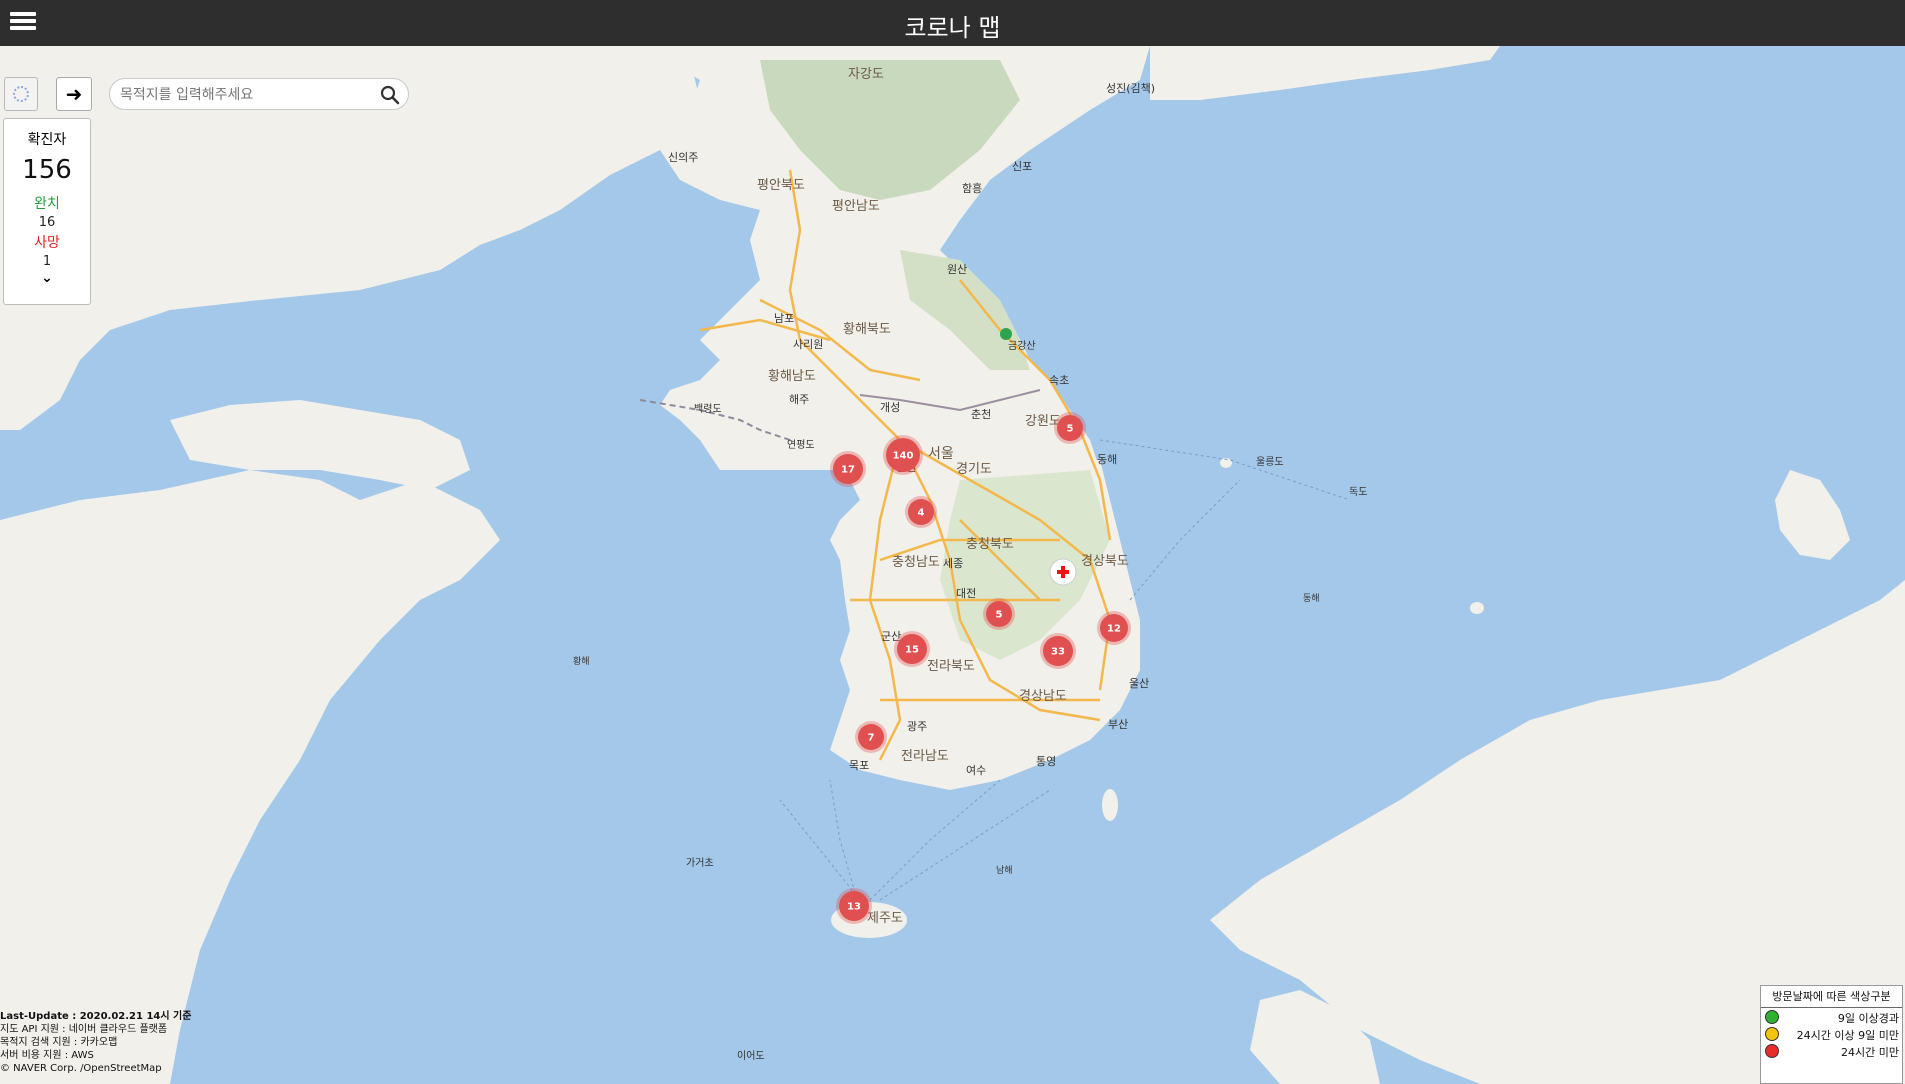 The width and height of the screenshot is (1905, 1084). I want to click on case-cluster-marker: 140, so click(903, 455).